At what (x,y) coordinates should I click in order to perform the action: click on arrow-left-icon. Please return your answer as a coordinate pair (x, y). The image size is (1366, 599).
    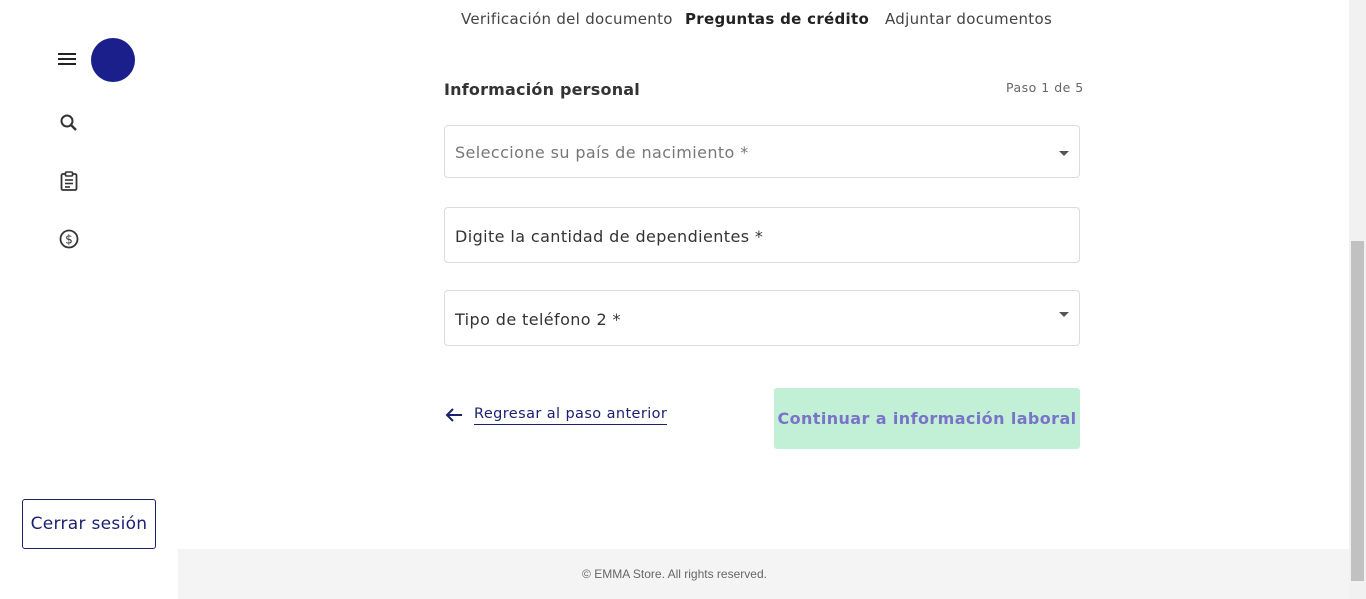
    Looking at the image, I should click on (453, 415).